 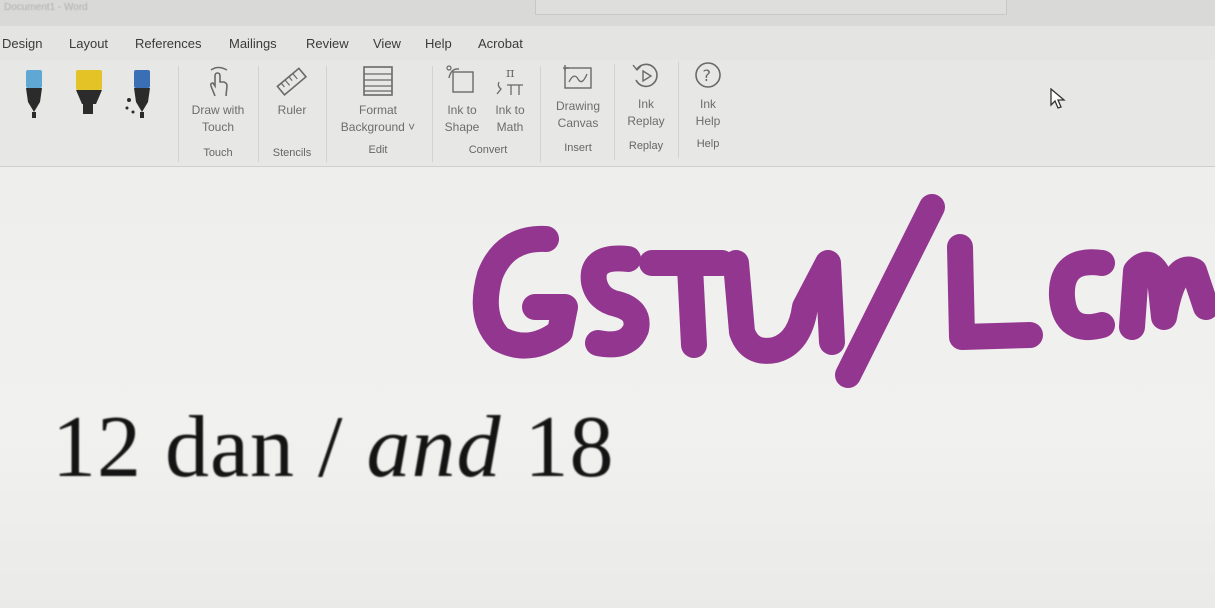 What do you see at coordinates (292, 81) in the screenshot?
I see `ruler-icon` at bounding box center [292, 81].